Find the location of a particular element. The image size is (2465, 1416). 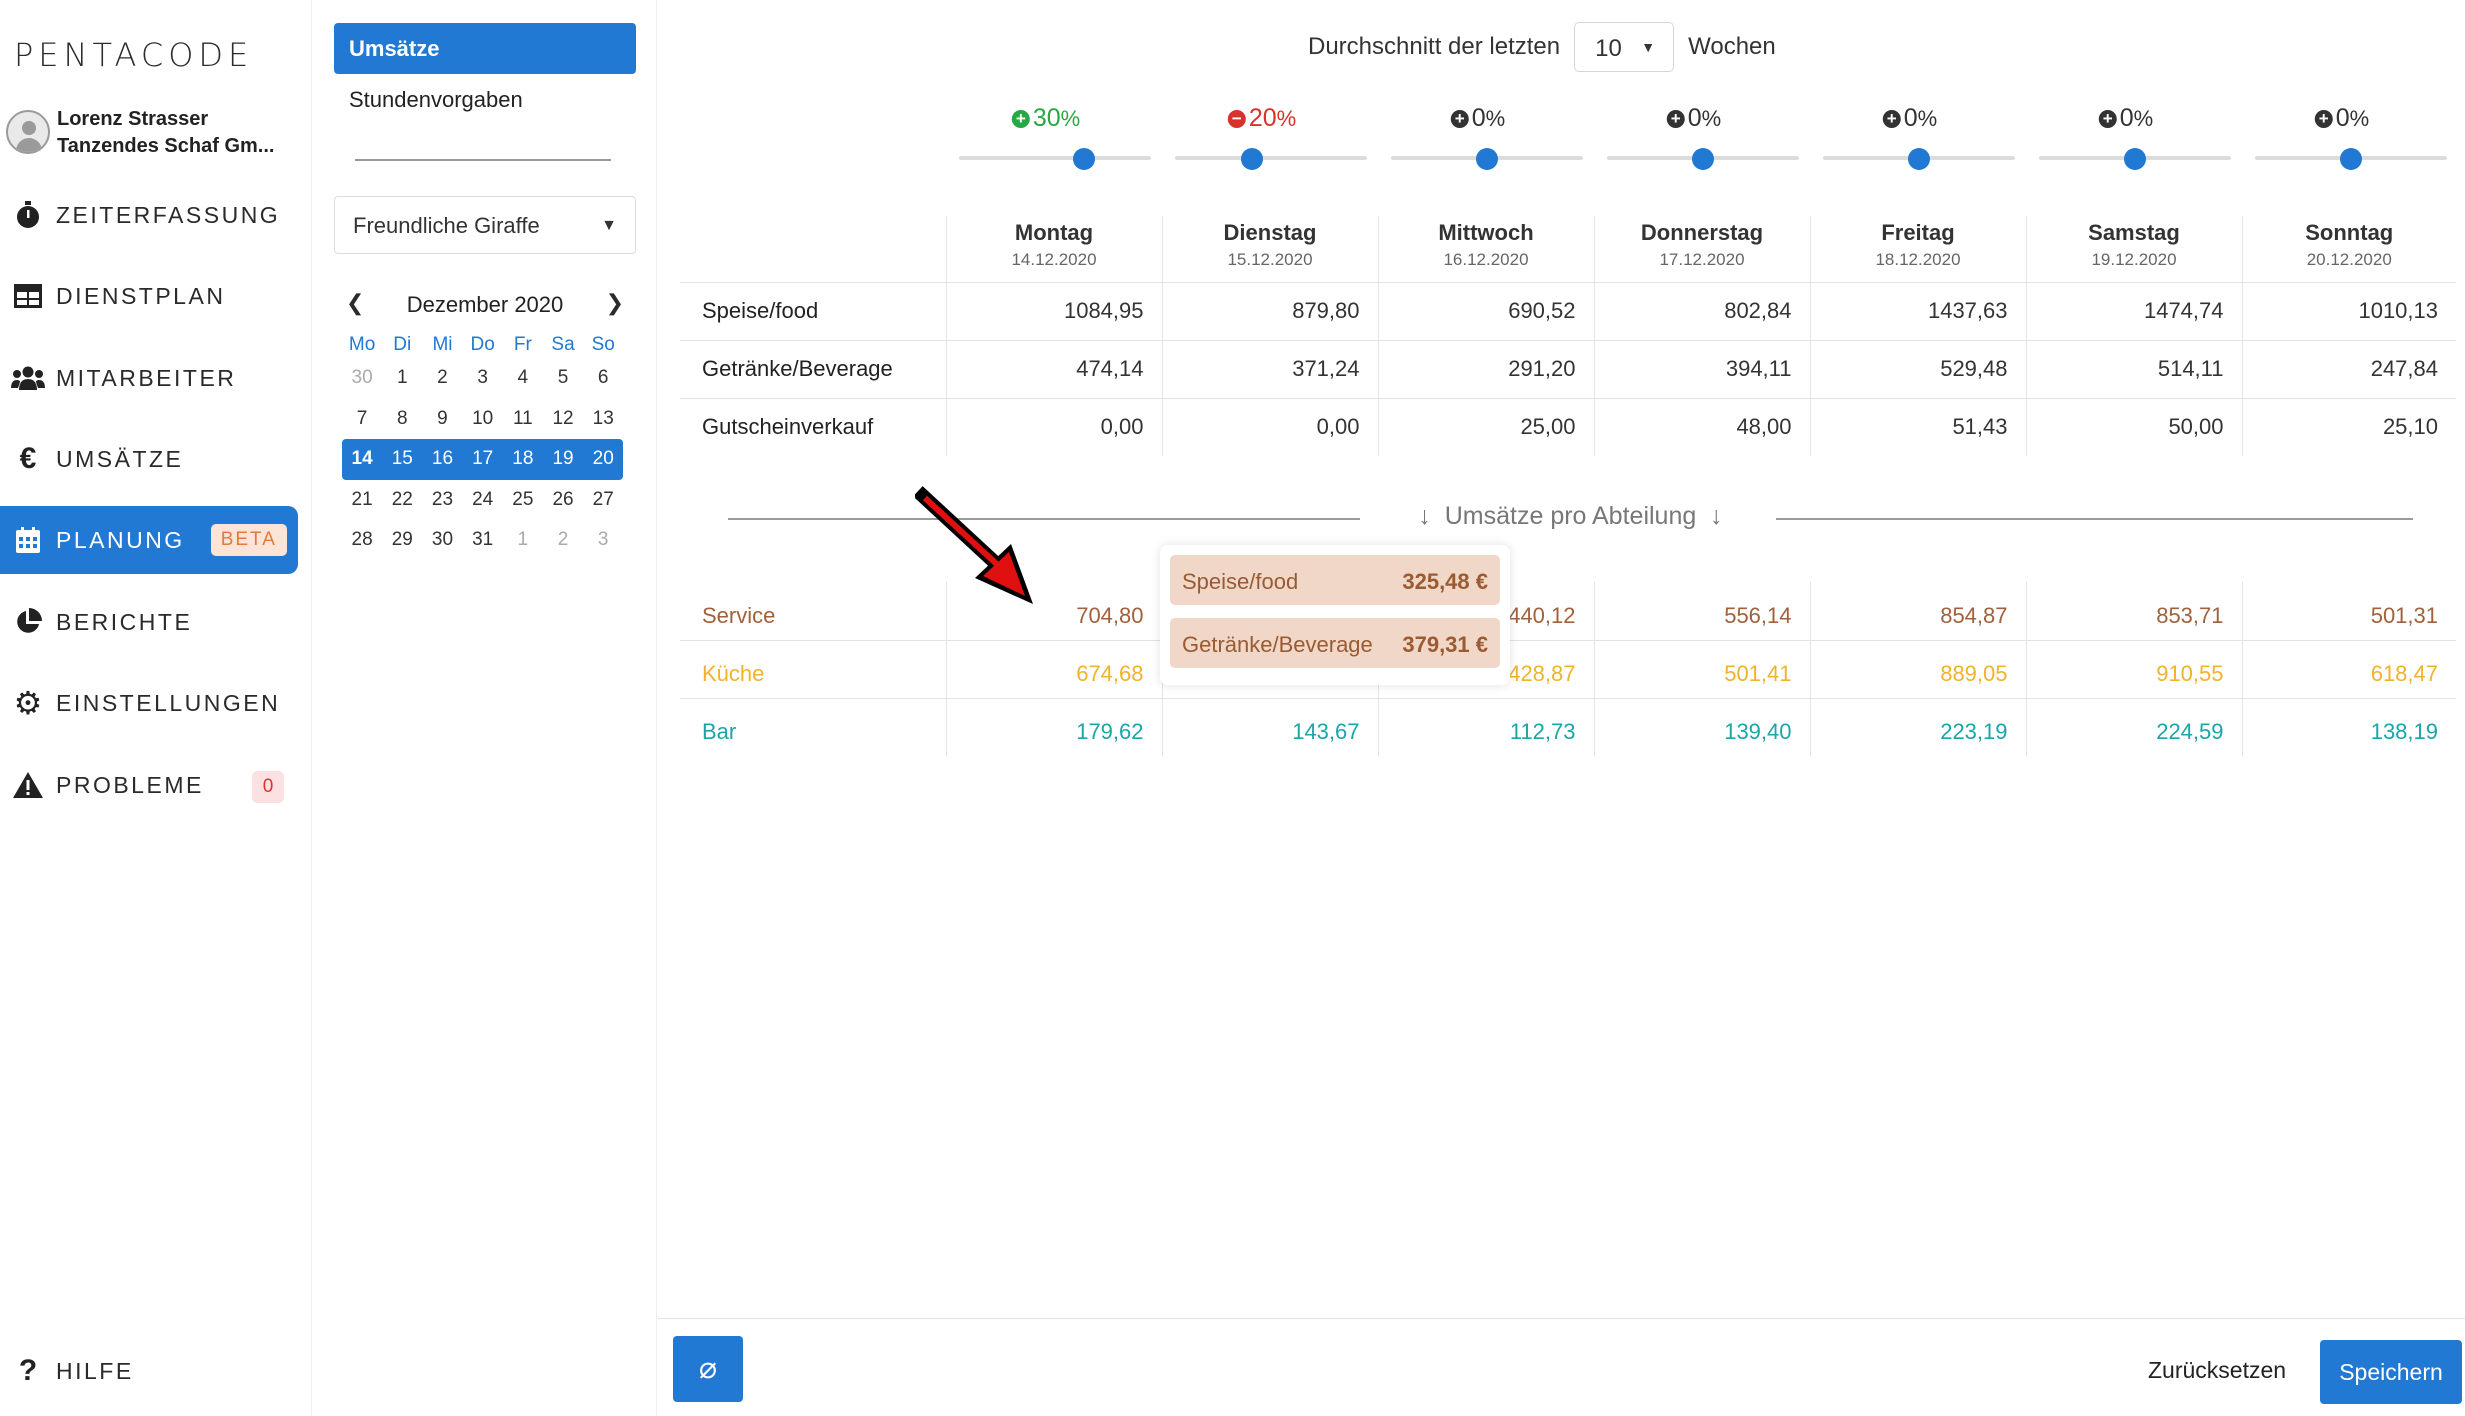

department-cell: 618,47 is located at coordinates (2349, 669).